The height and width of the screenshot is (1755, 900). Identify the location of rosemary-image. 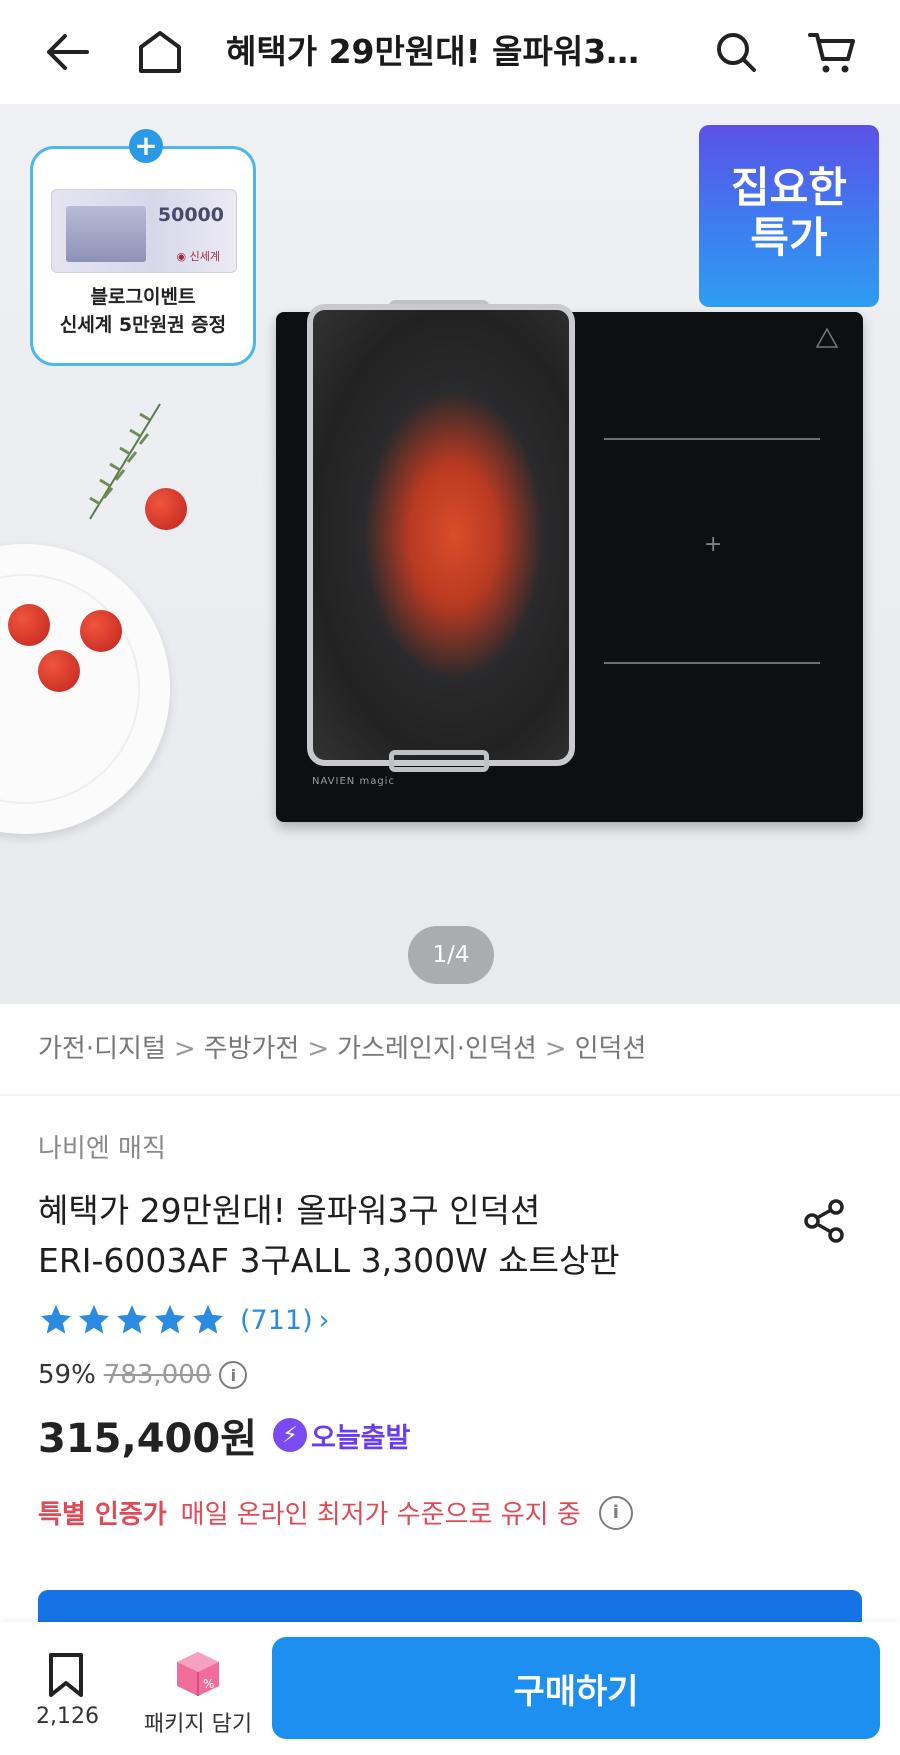
(125, 461).